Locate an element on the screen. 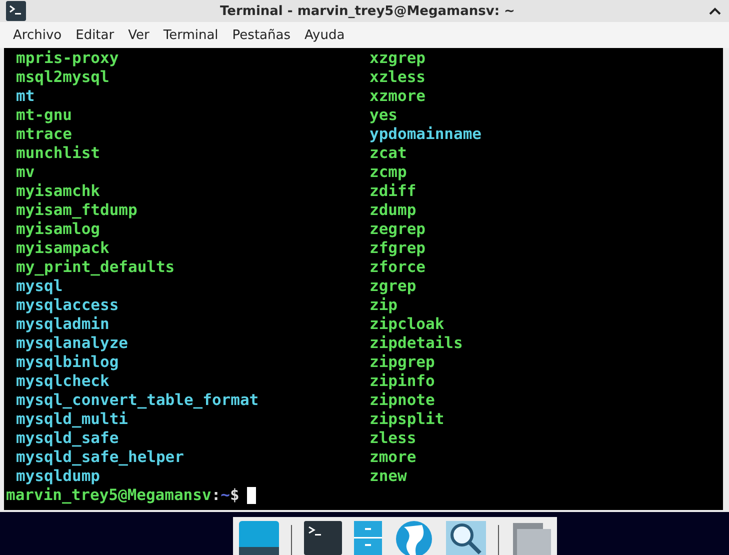 Image resolution: width=729 pixels, height=555 pixels. file-name: mysqlcheck is located at coordinates (63, 381).